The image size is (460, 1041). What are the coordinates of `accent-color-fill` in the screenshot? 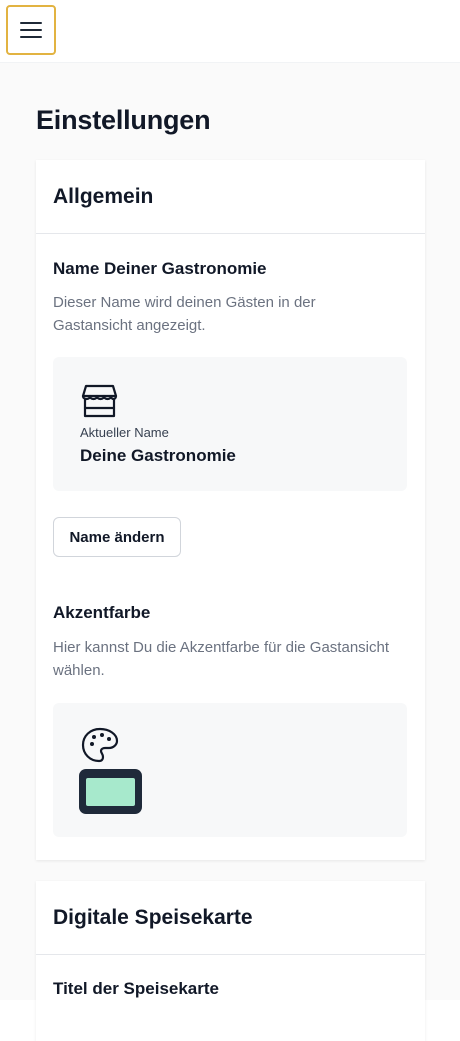 It's located at (110, 791).